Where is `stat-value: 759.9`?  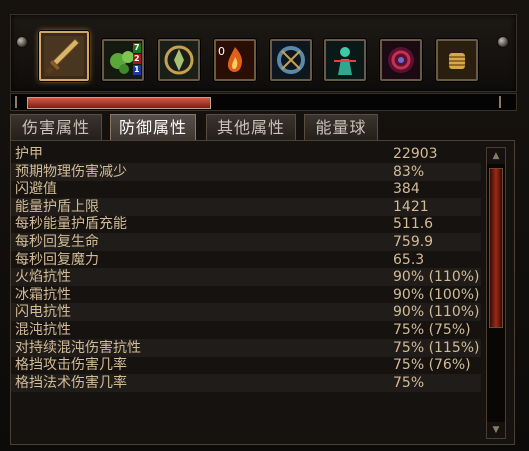 stat-value: 759.9 is located at coordinates (413, 242).